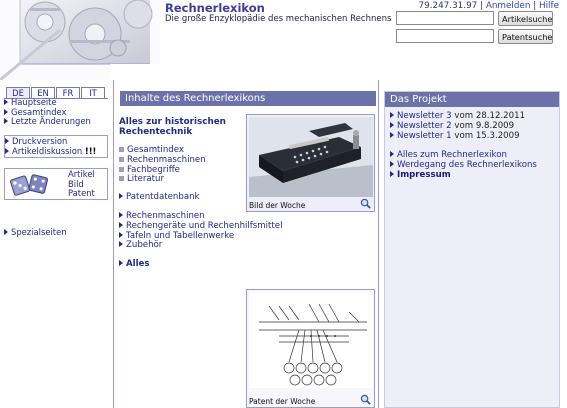  I want to click on discussion-flag: !!!, so click(90, 150).